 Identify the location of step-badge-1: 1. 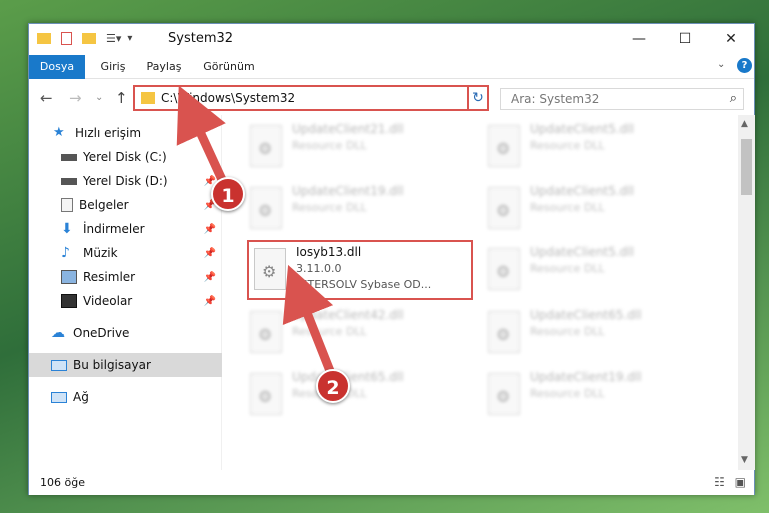
(228, 194).